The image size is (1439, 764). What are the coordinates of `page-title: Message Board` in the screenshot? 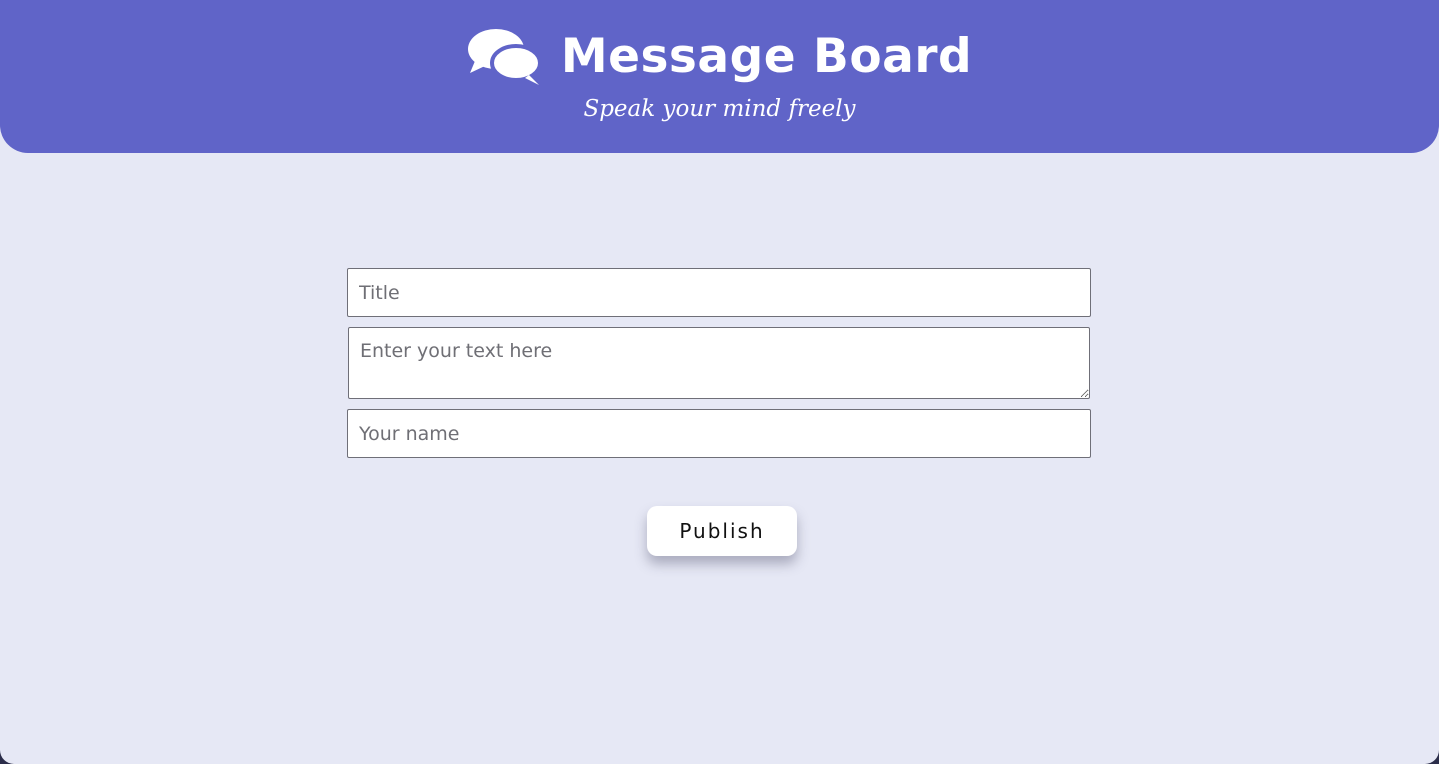 It's located at (766, 56).